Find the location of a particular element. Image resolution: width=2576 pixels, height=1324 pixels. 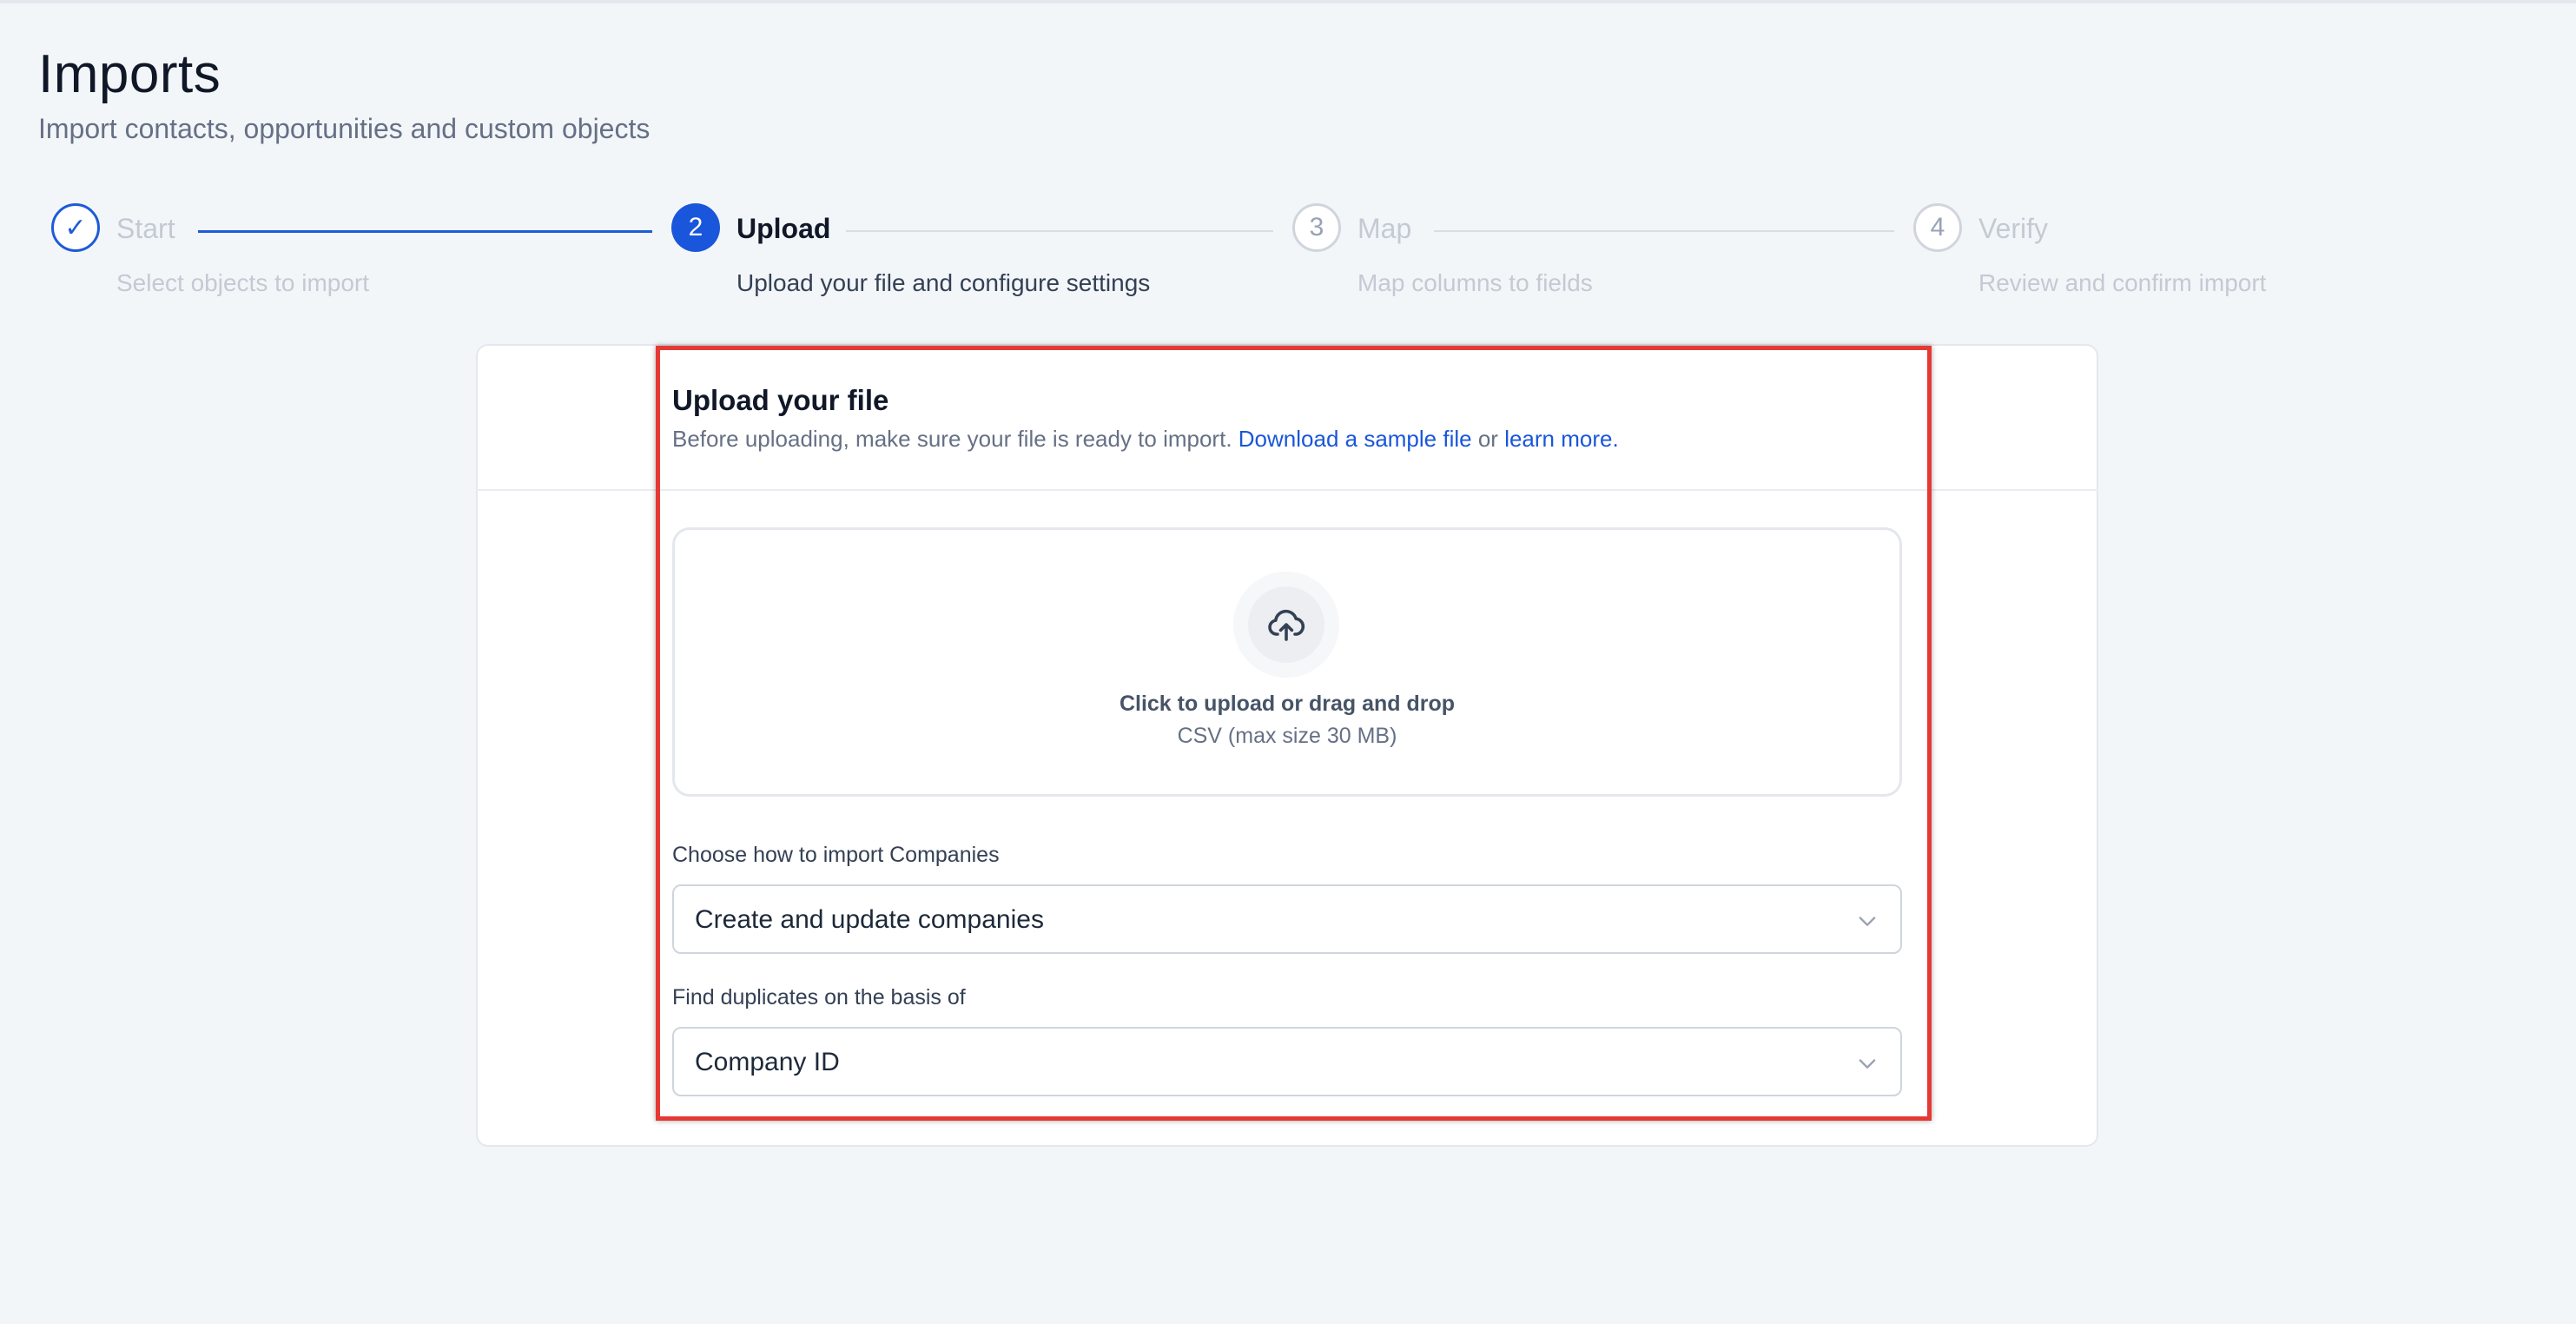

step-verify-title: Verify is located at coordinates (2014, 229).